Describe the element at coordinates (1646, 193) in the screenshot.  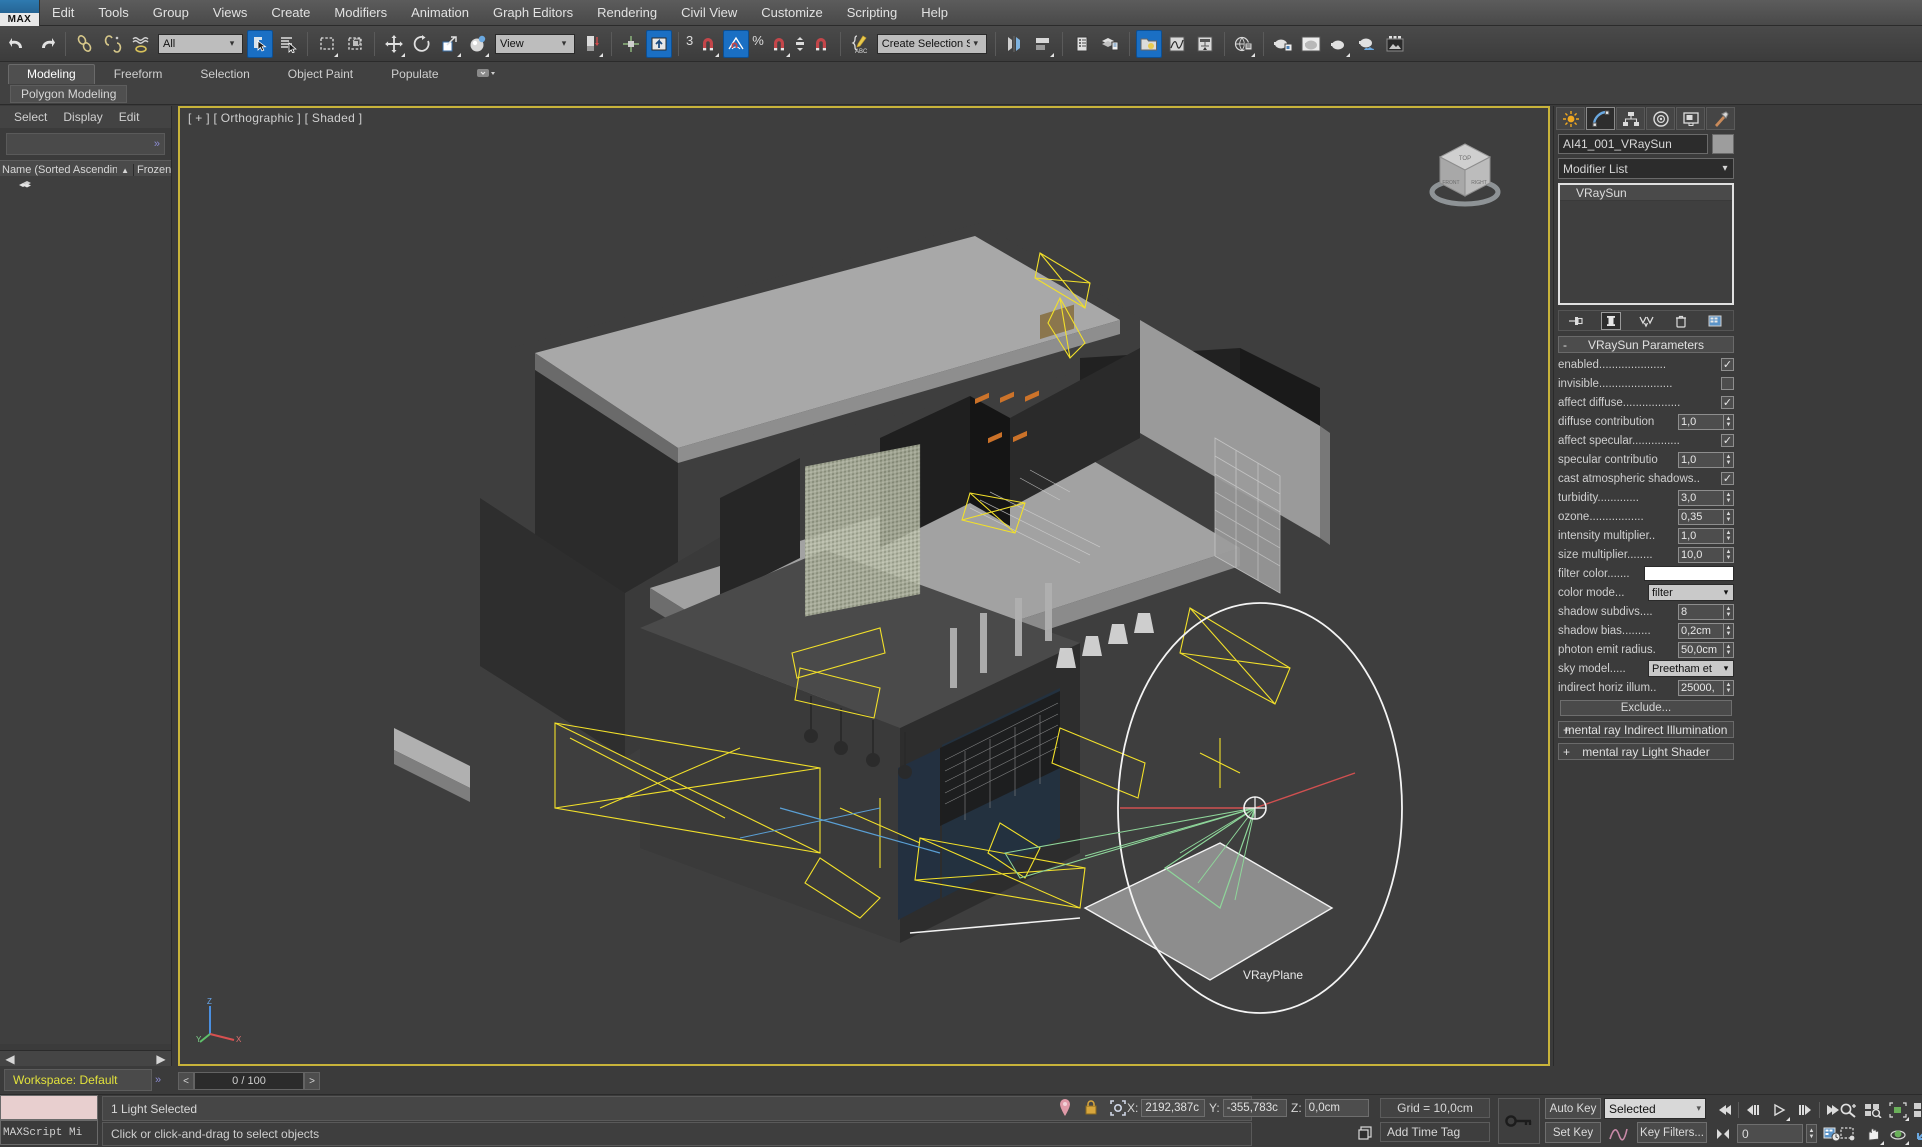
I see `modifier-stack-item-vraysun: VRaySun` at that location.